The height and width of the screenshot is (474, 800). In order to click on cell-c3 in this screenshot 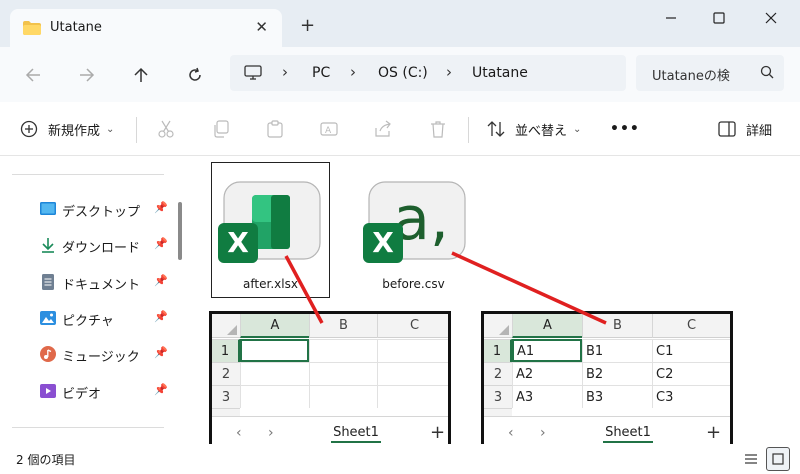, I will do `click(412, 396)`.